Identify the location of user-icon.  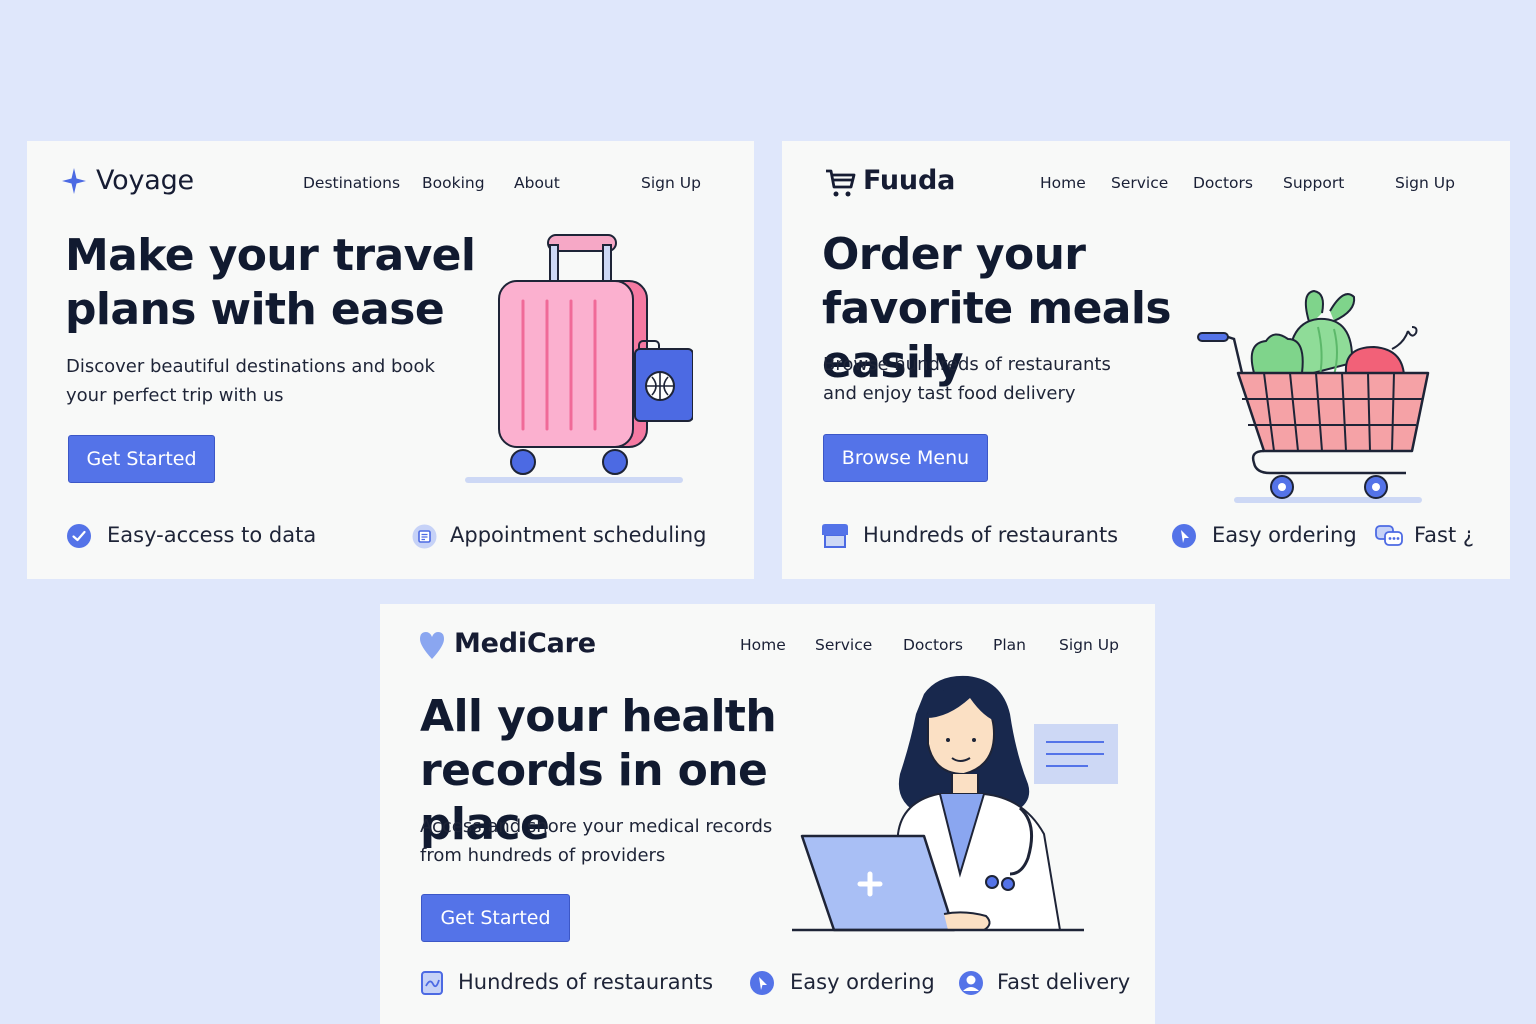
(971, 983).